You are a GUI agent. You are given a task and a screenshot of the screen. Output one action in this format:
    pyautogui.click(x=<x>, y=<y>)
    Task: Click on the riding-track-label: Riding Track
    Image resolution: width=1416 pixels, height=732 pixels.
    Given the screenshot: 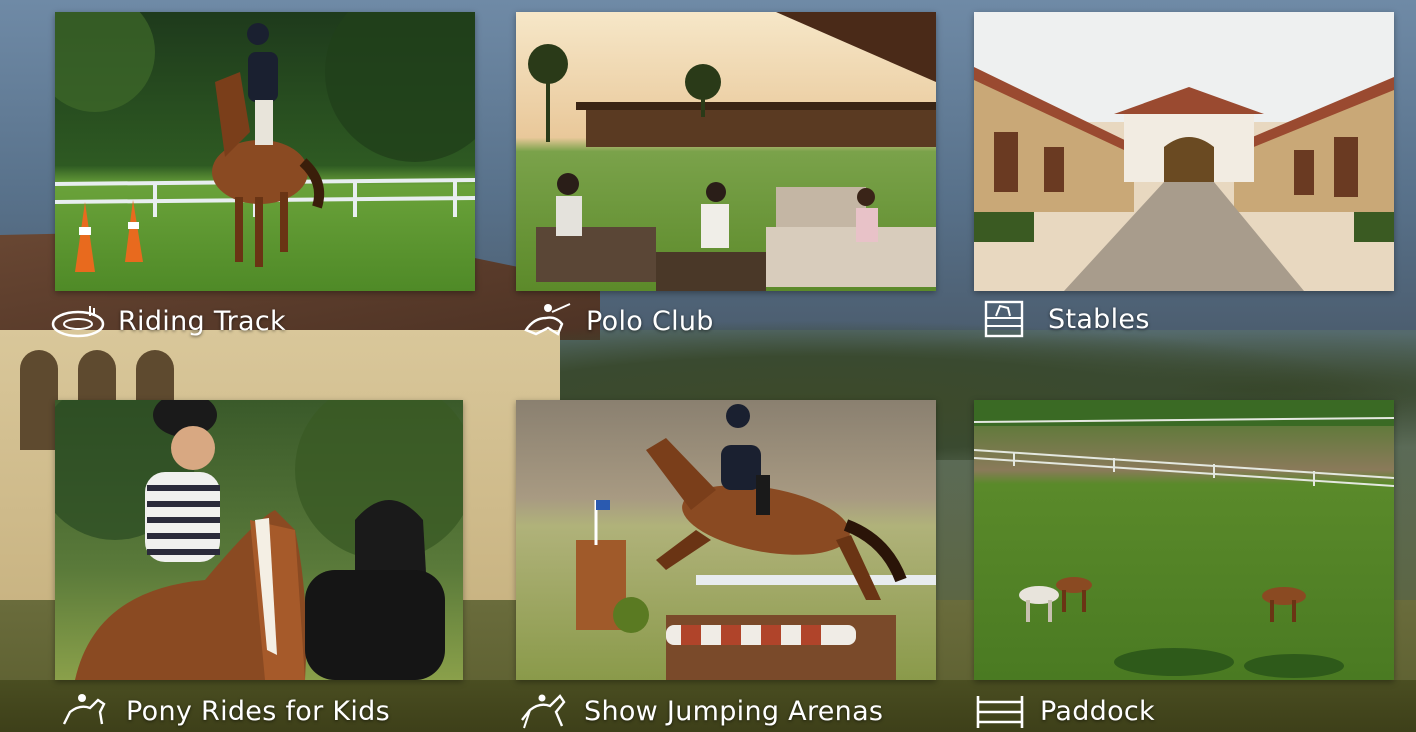 What is the action you would take?
    pyautogui.click(x=202, y=321)
    